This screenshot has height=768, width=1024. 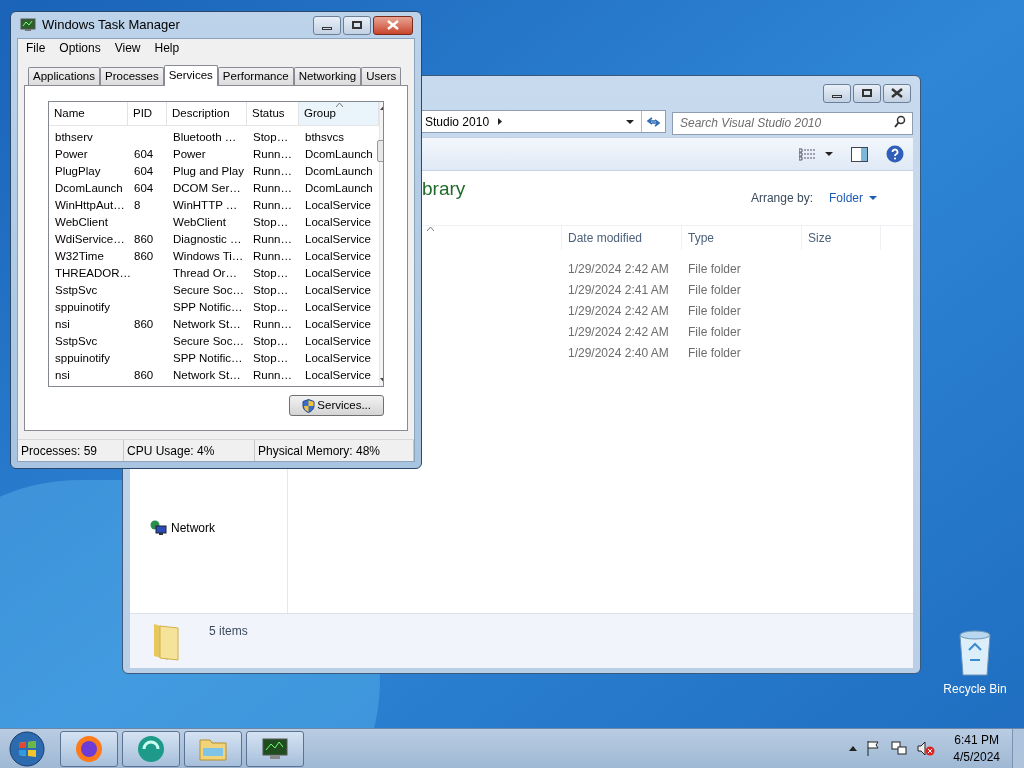 I want to click on table-cell: bthserv, so click(x=74, y=136).